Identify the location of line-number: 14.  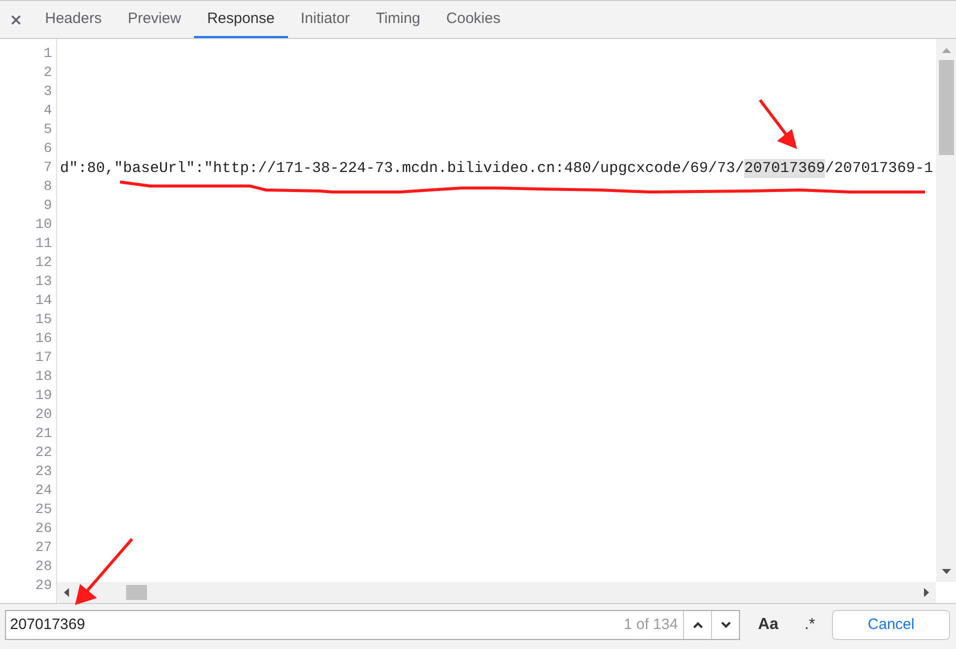
(43, 301).